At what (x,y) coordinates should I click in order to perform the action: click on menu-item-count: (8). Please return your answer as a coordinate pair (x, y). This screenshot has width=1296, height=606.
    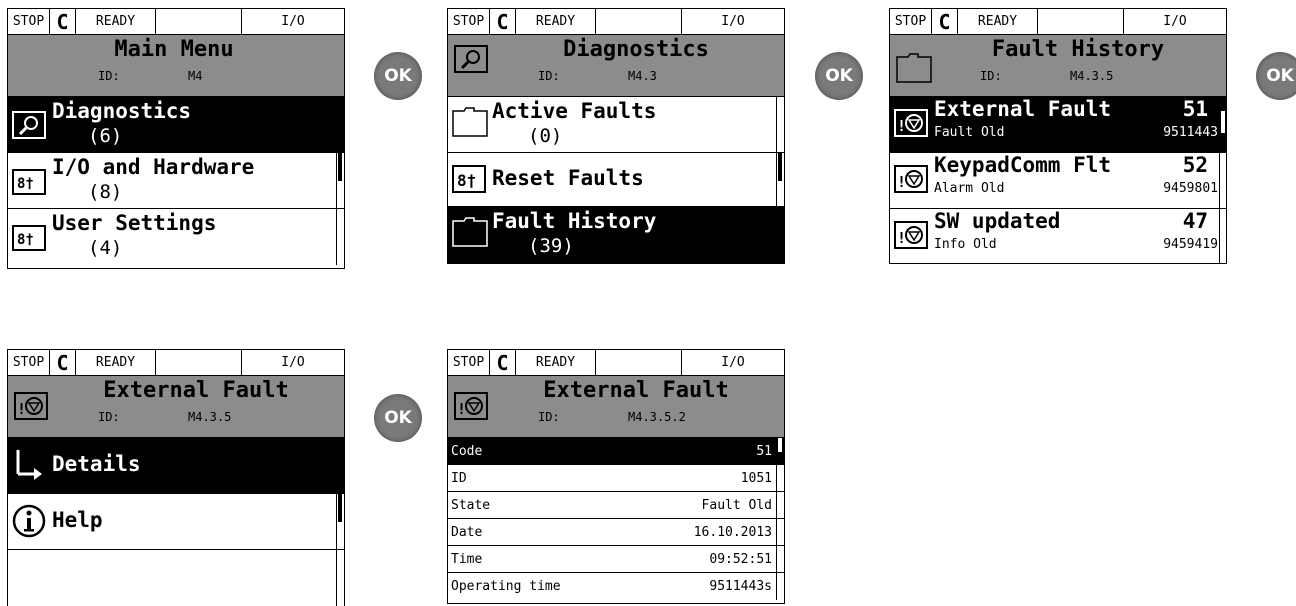
    Looking at the image, I should click on (105, 192).